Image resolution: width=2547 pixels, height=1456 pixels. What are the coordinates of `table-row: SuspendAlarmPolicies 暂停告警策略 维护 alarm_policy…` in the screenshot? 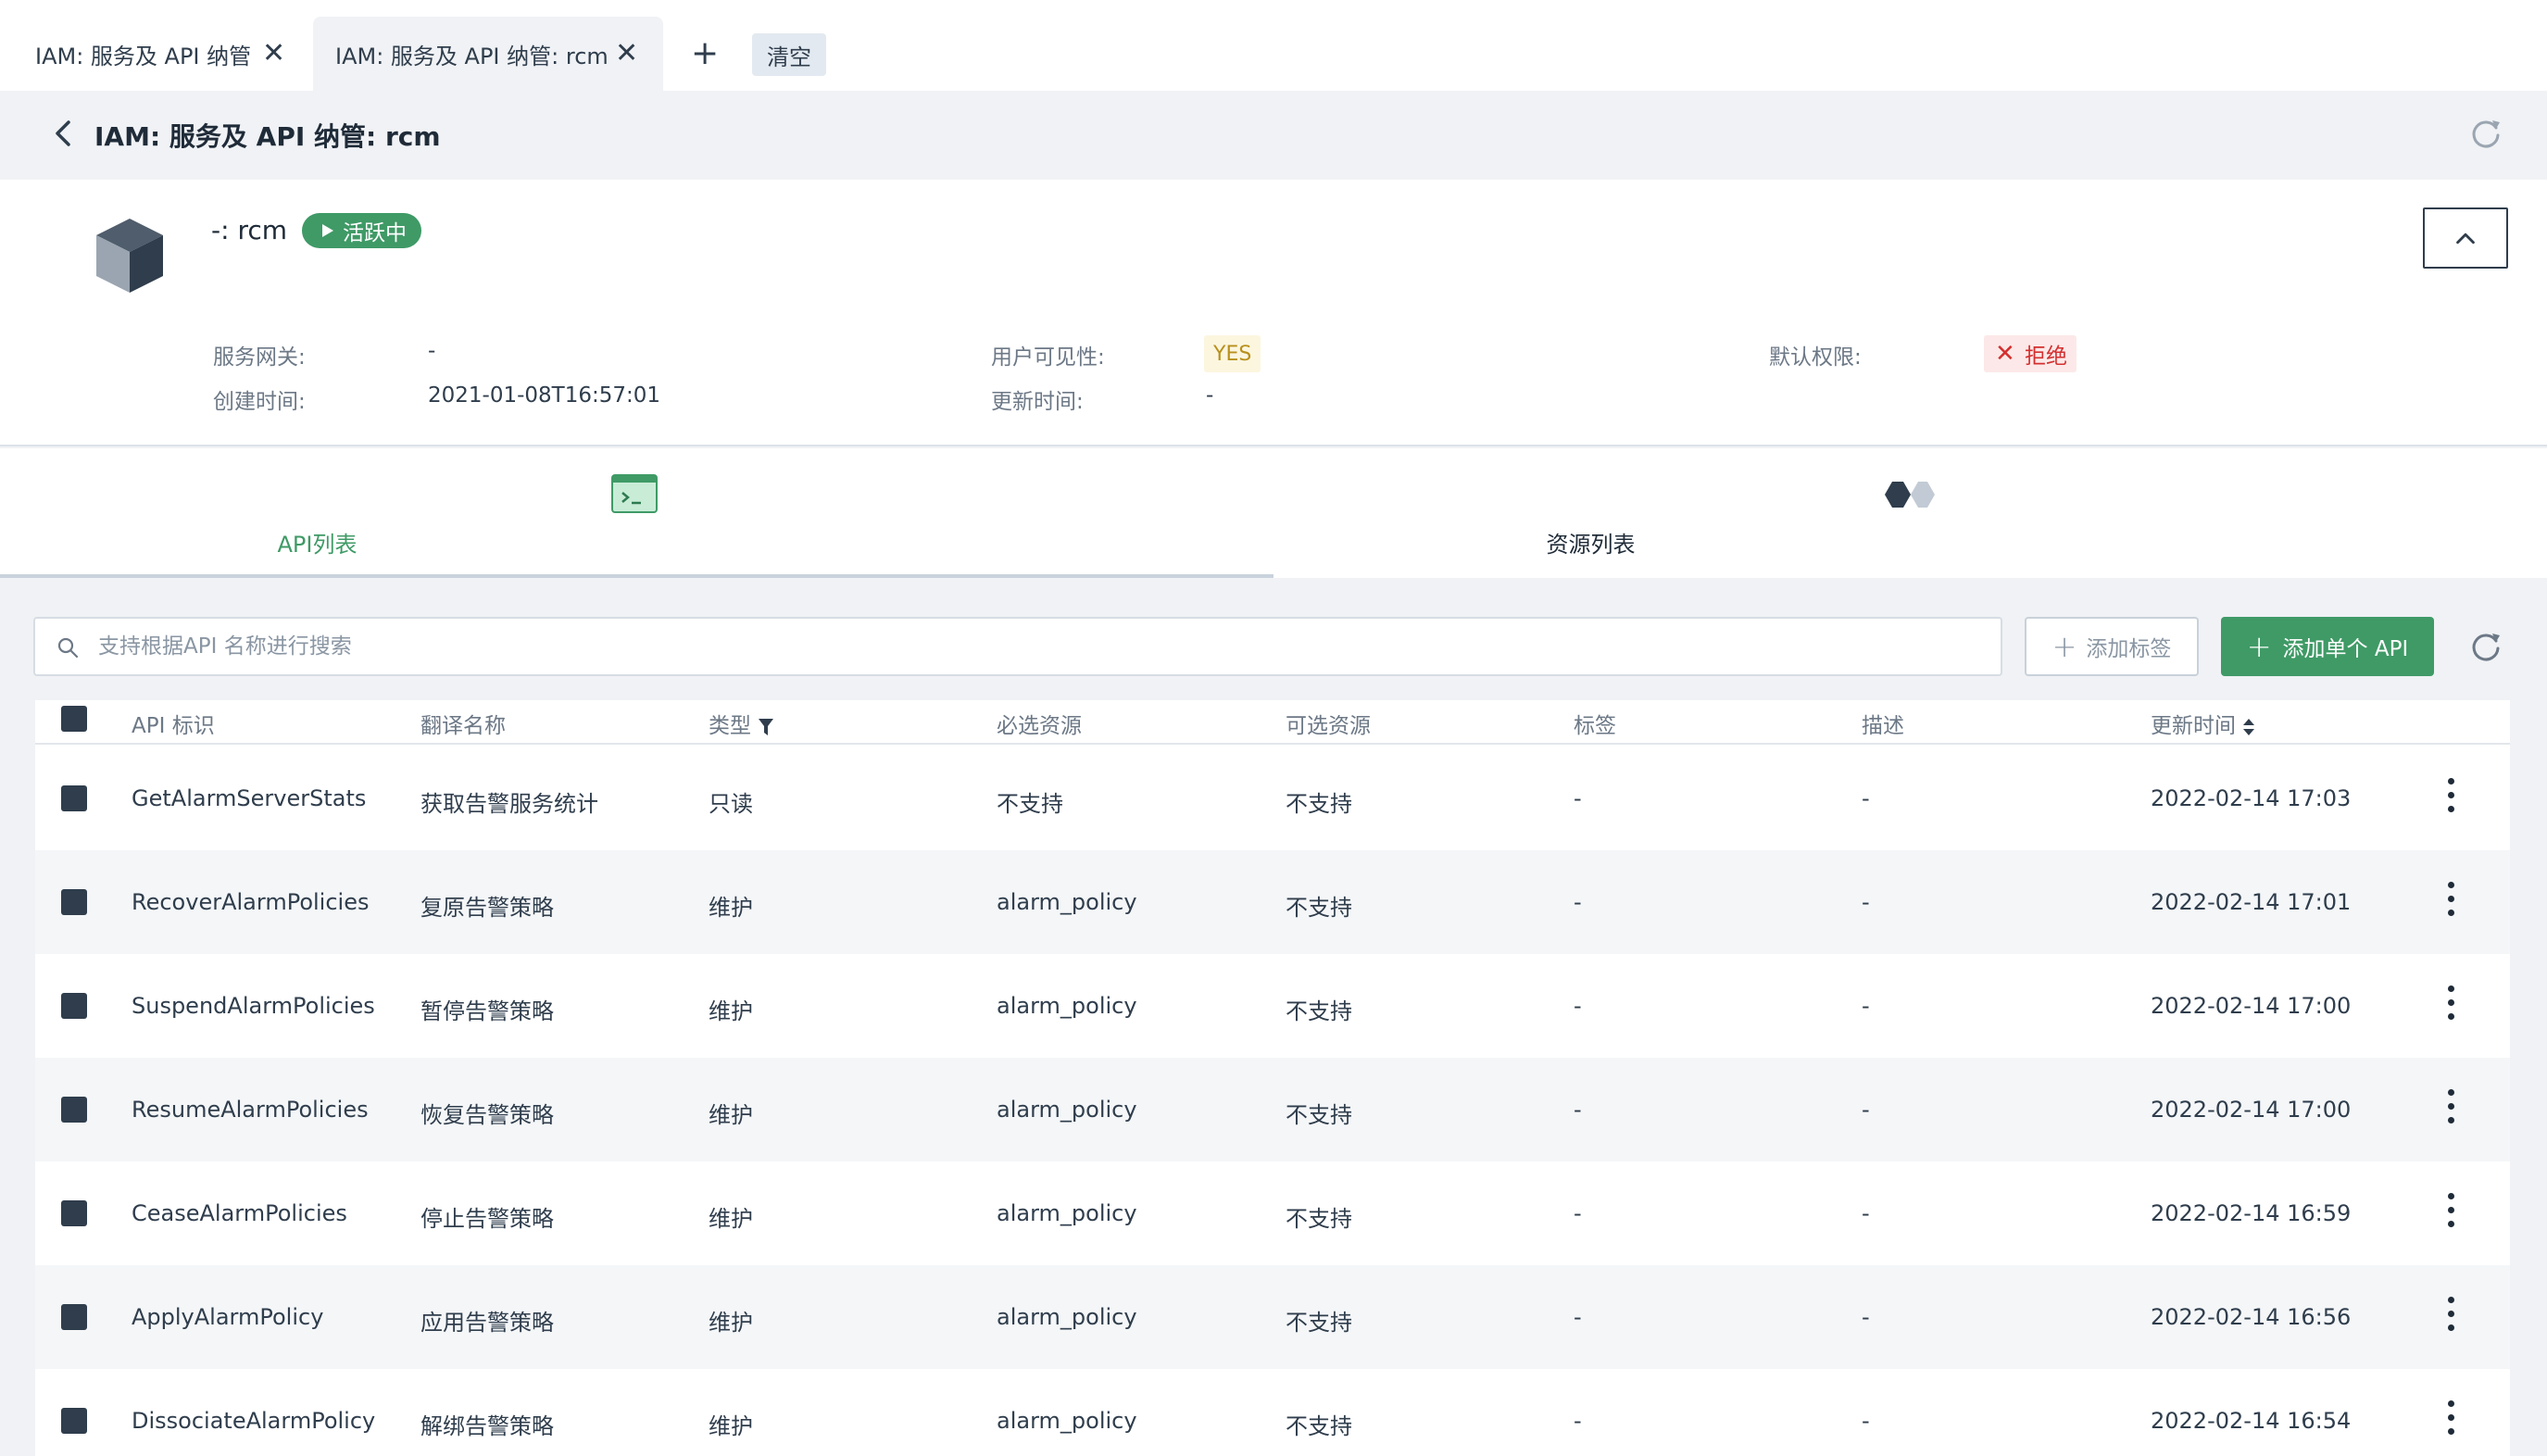 It's located at (1272, 1006).